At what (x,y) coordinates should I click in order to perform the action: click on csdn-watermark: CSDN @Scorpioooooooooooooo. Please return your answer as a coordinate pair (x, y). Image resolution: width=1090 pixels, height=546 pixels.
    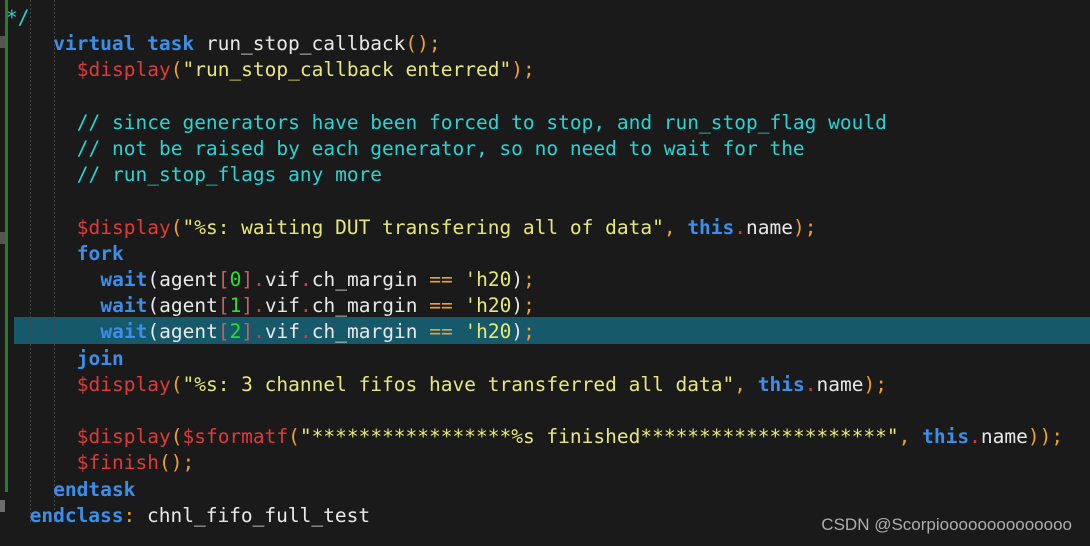
    Looking at the image, I should click on (946, 524).